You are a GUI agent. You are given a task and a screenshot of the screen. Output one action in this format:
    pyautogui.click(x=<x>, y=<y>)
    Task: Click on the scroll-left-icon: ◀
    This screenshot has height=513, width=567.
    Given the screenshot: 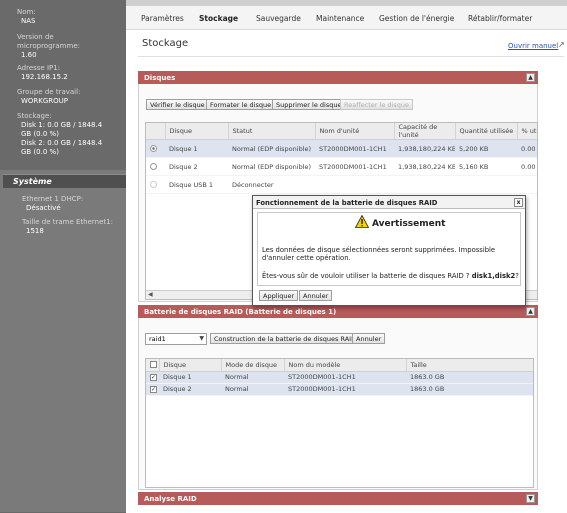 What is the action you would take?
    pyautogui.click(x=150, y=294)
    